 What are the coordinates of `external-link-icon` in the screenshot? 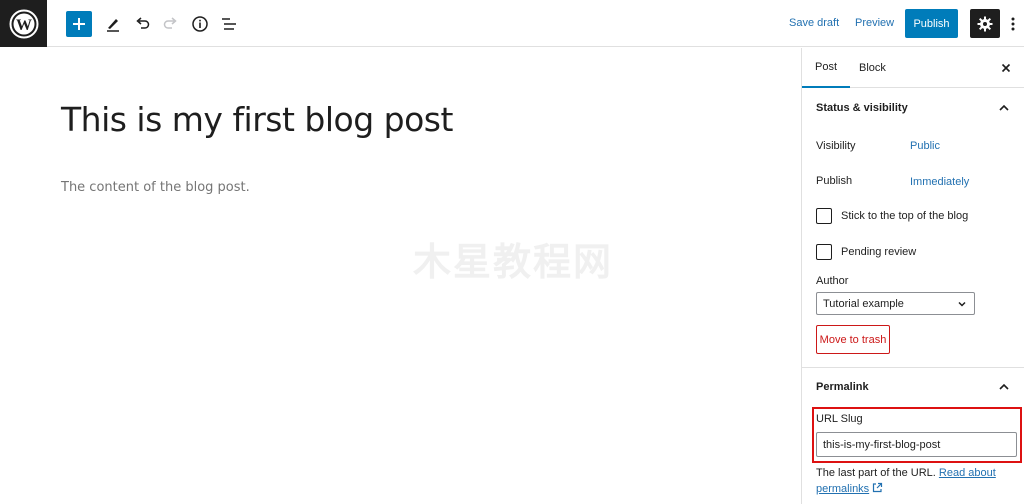 It's located at (878, 487).